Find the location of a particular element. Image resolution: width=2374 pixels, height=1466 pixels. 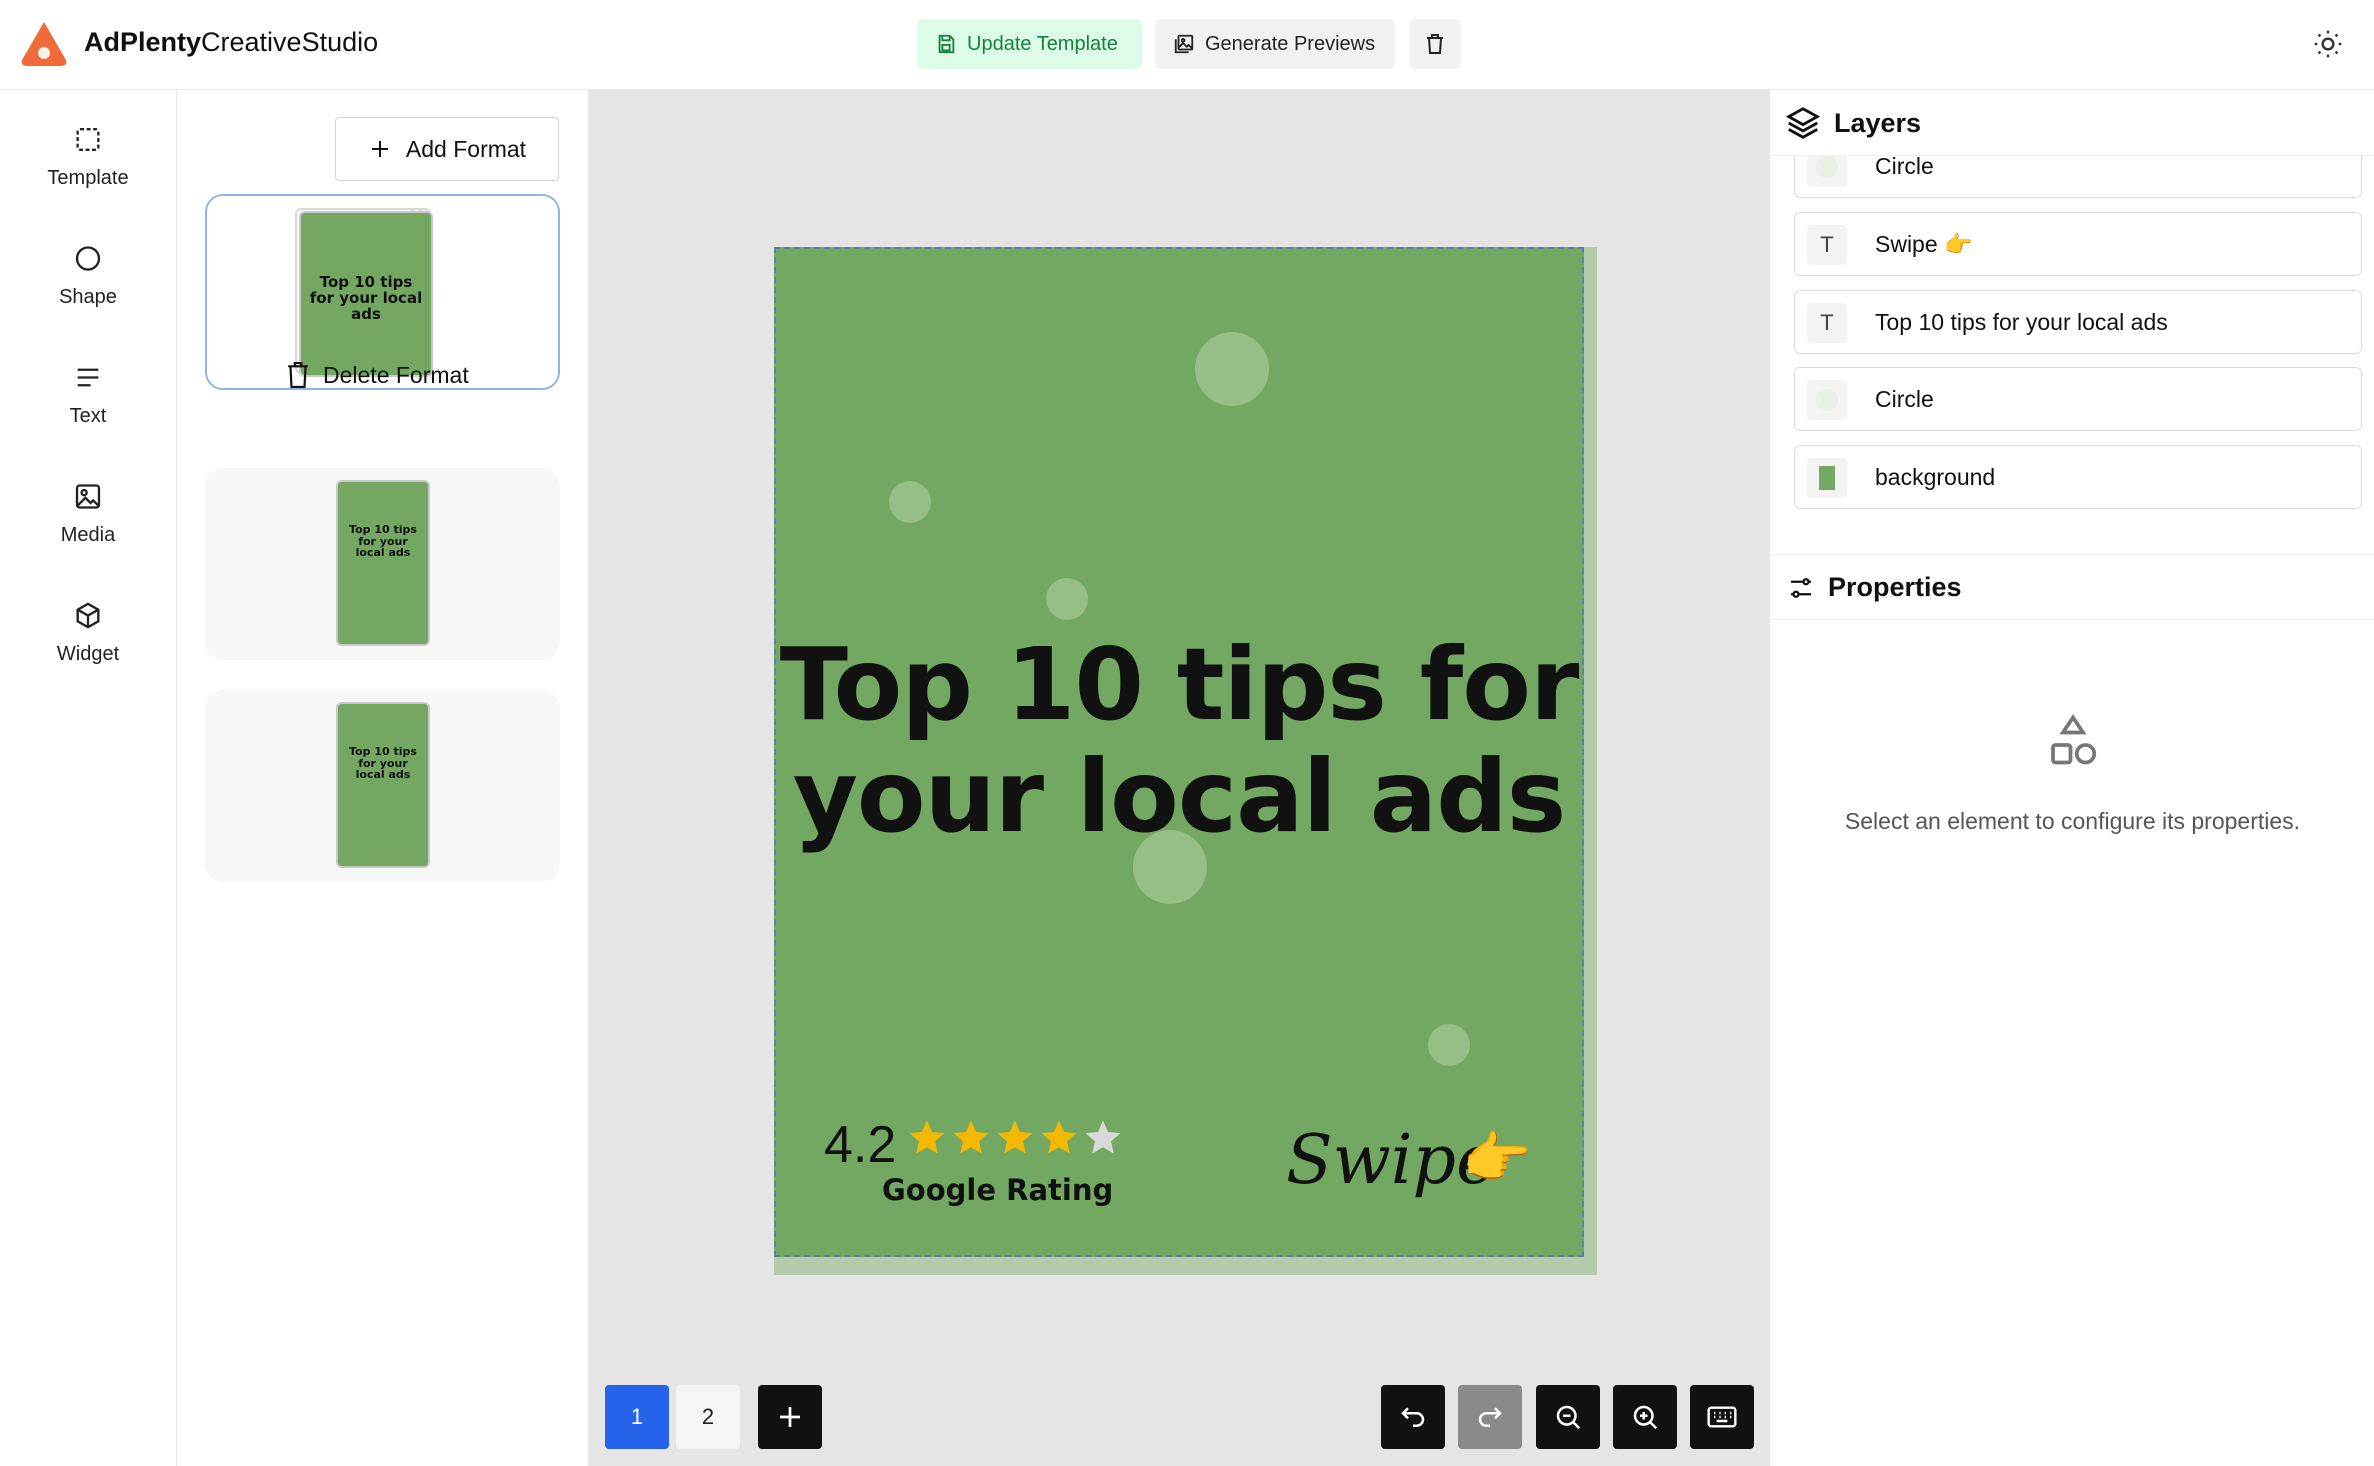

zoom-in-icon is located at coordinates (1645, 1417).